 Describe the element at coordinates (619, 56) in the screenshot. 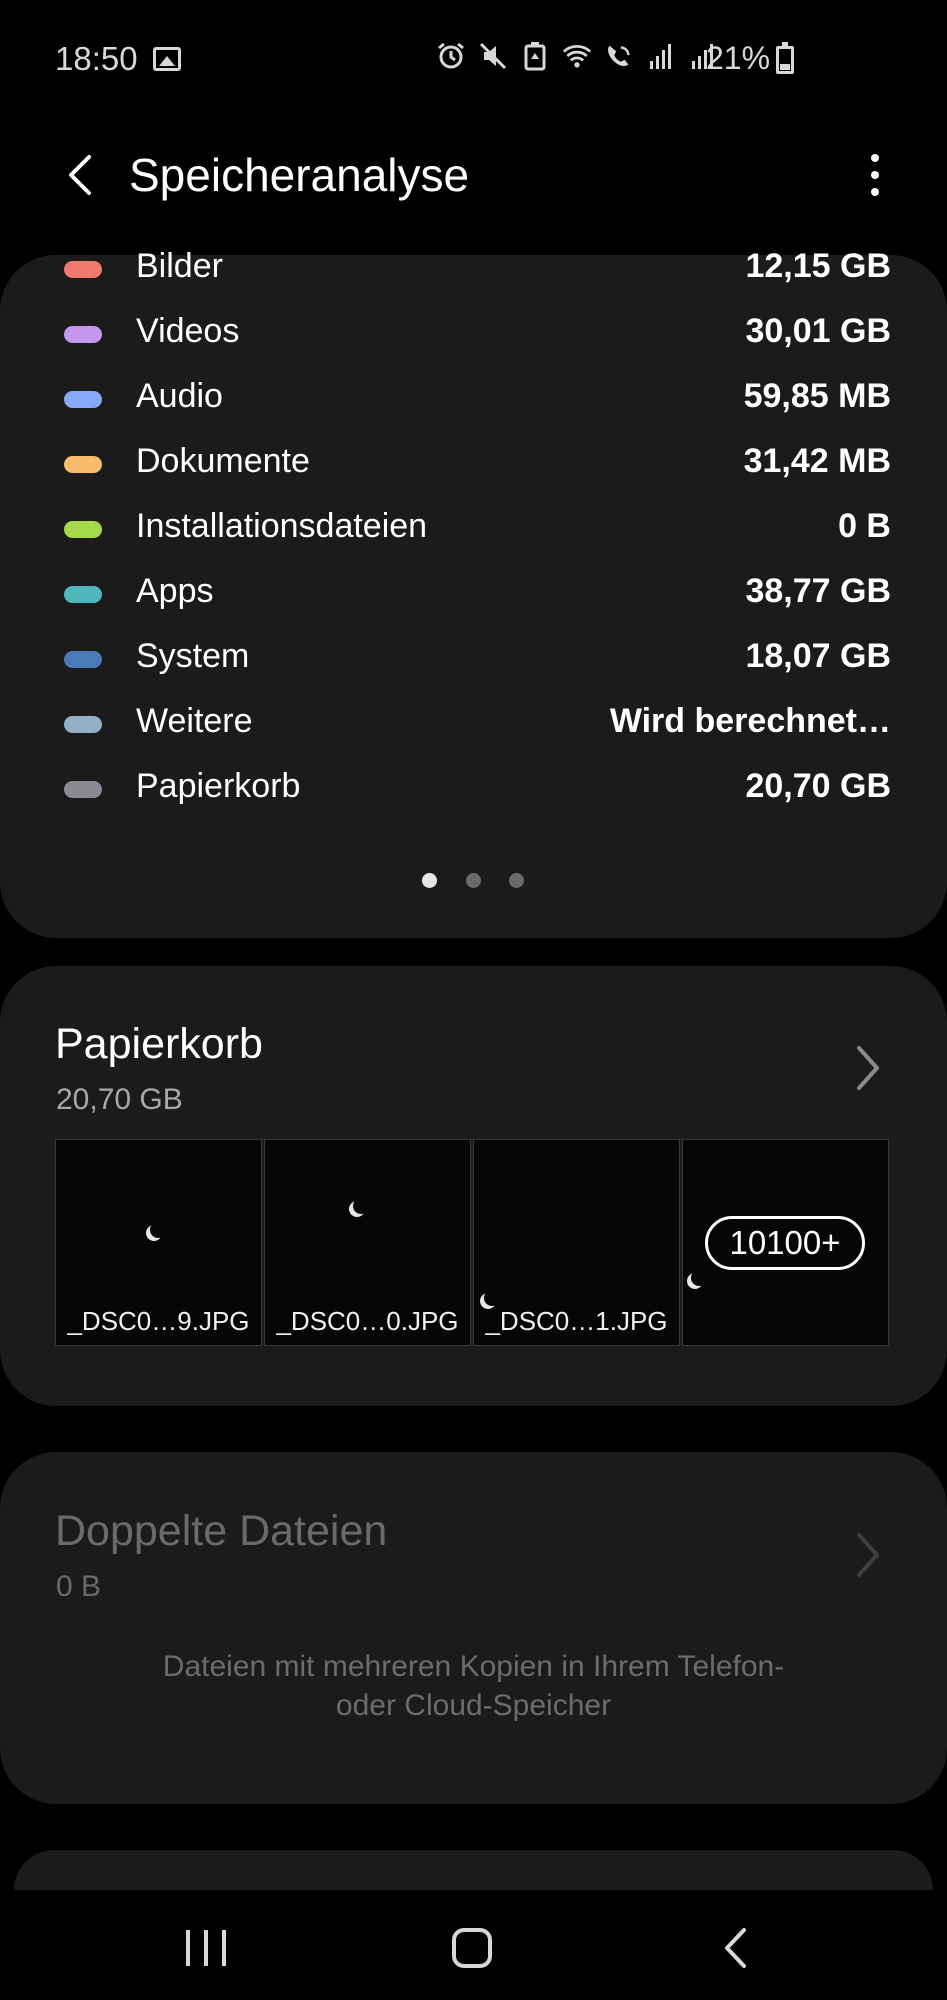

I see `wifi-call-icon` at that location.